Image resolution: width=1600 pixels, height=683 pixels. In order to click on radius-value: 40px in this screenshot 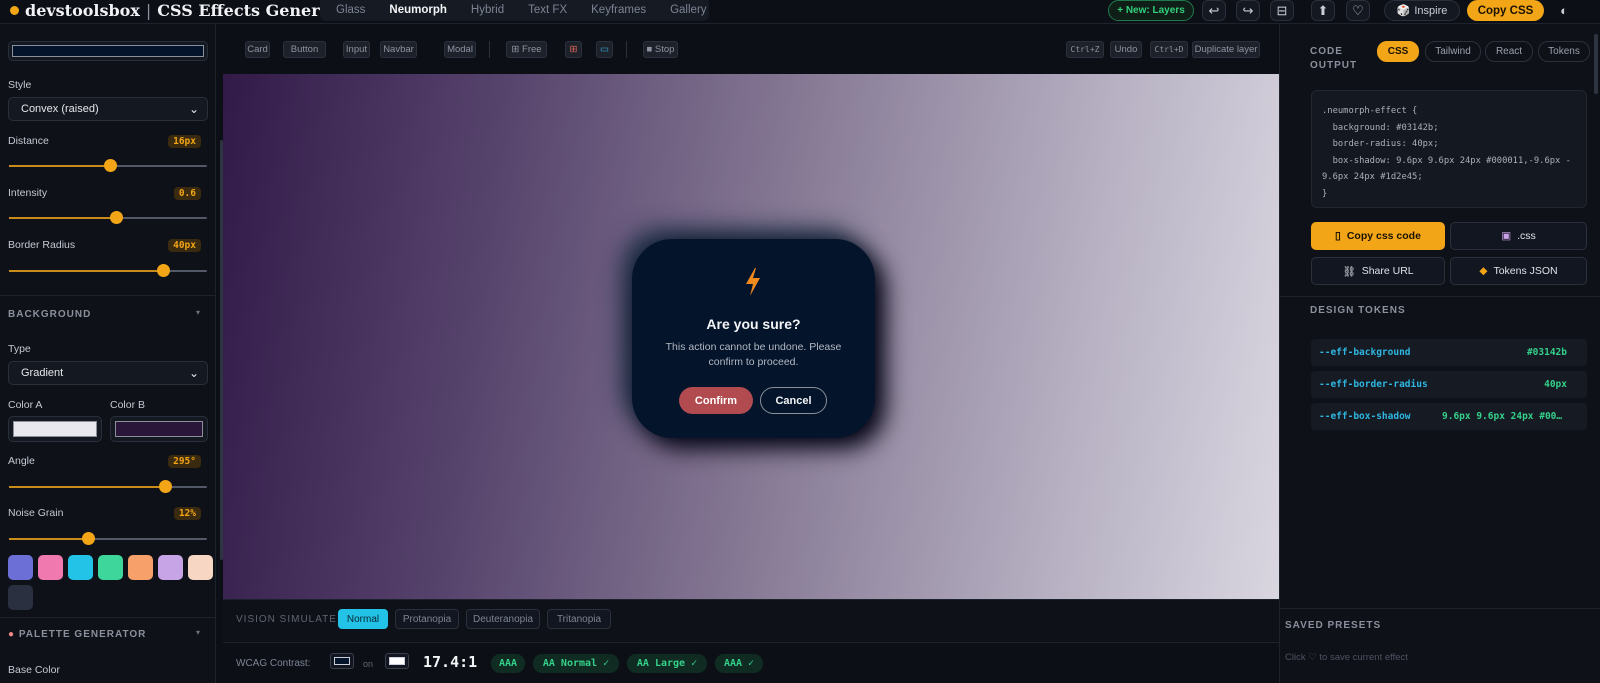, I will do `click(184, 245)`.